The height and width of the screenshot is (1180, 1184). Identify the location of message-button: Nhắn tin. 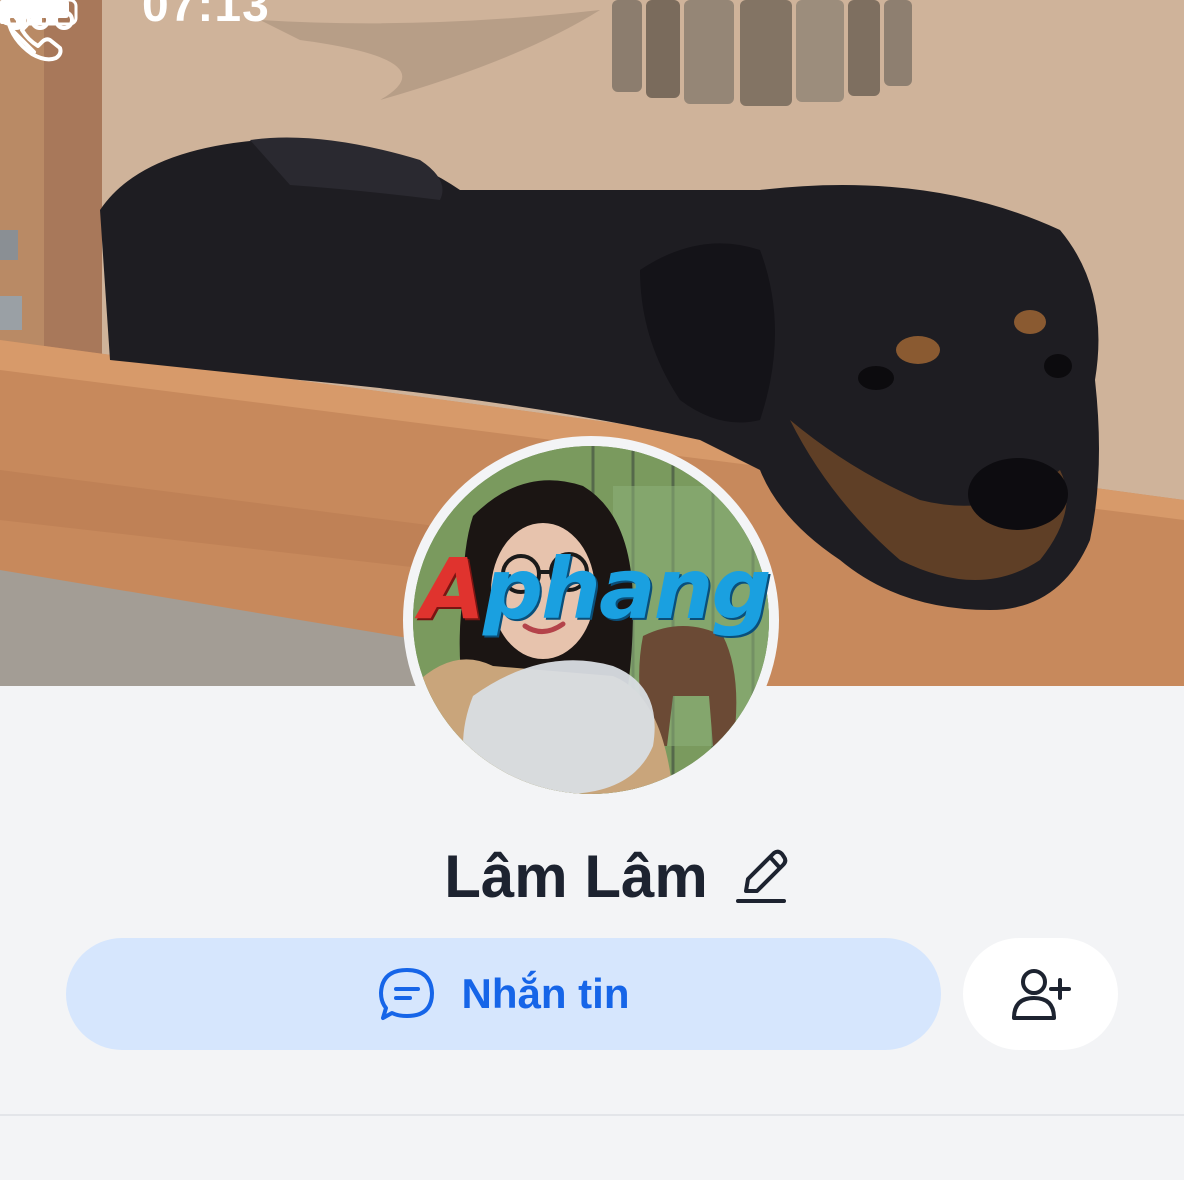
(503, 994).